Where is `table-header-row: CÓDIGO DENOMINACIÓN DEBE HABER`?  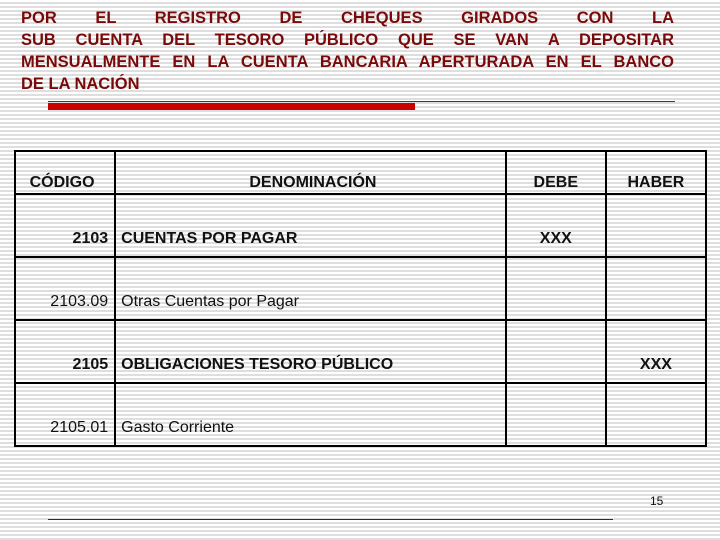 table-header-row: CÓDIGO DENOMINACIÓN DEBE HABER is located at coordinates (360, 172).